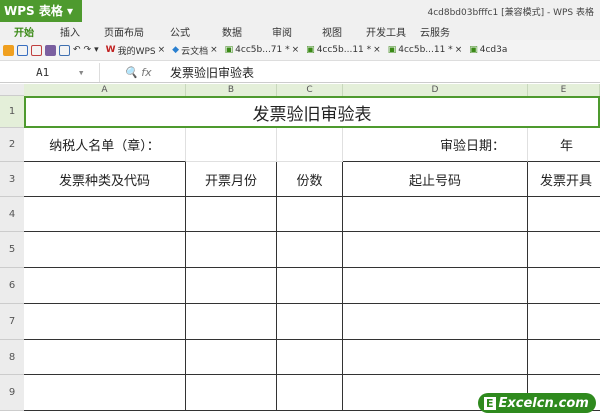 The width and height of the screenshot is (600, 416). I want to click on save-icon, so click(22, 50).